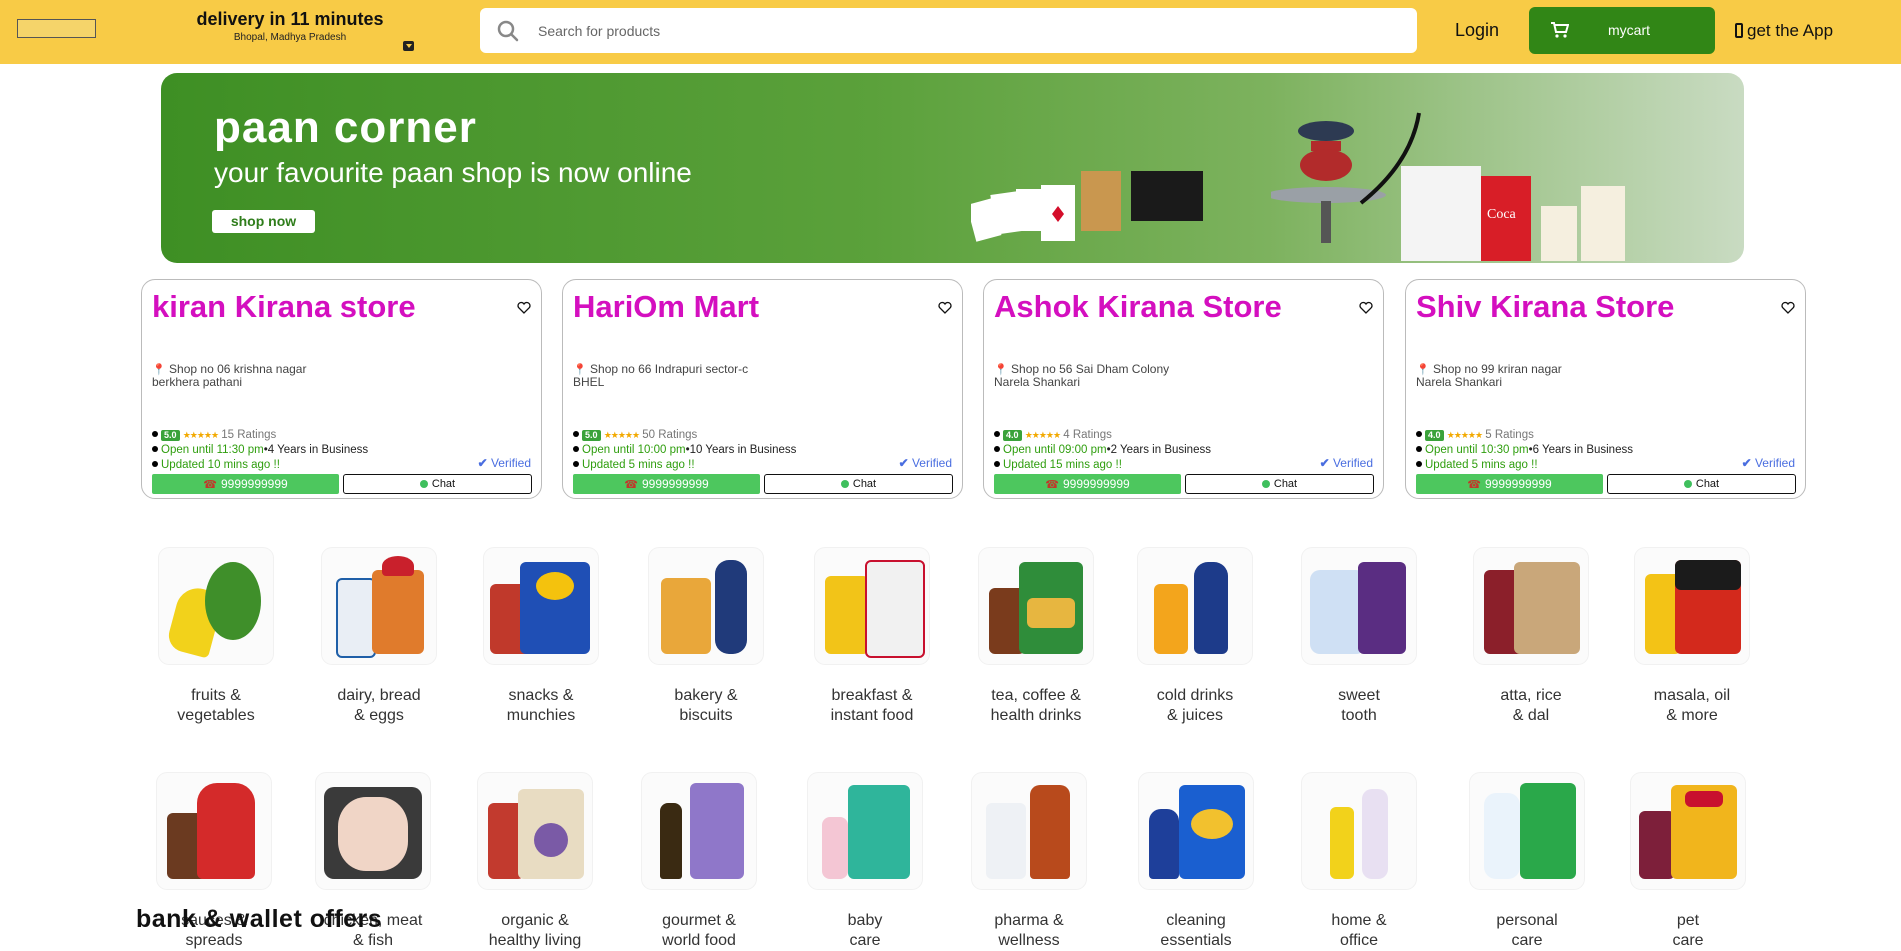 Image resolution: width=1901 pixels, height=951 pixels. What do you see at coordinates (1527, 862) in the screenshot?
I see `category-tile: personal care` at bounding box center [1527, 862].